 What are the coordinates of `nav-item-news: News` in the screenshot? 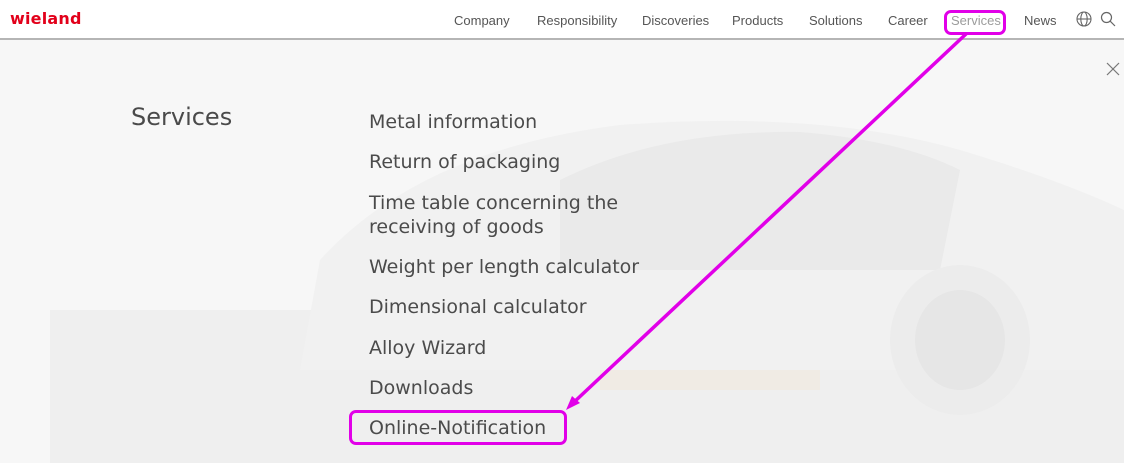 It's located at (1040, 20).